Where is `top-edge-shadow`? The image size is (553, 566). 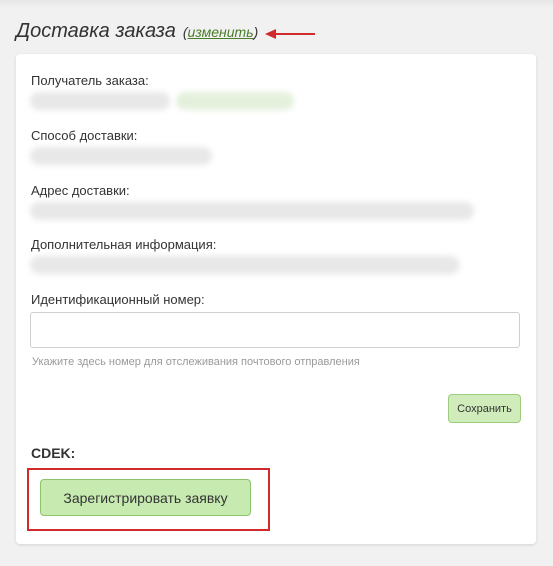
top-edge-shadow is located at coordinates (276, 4).